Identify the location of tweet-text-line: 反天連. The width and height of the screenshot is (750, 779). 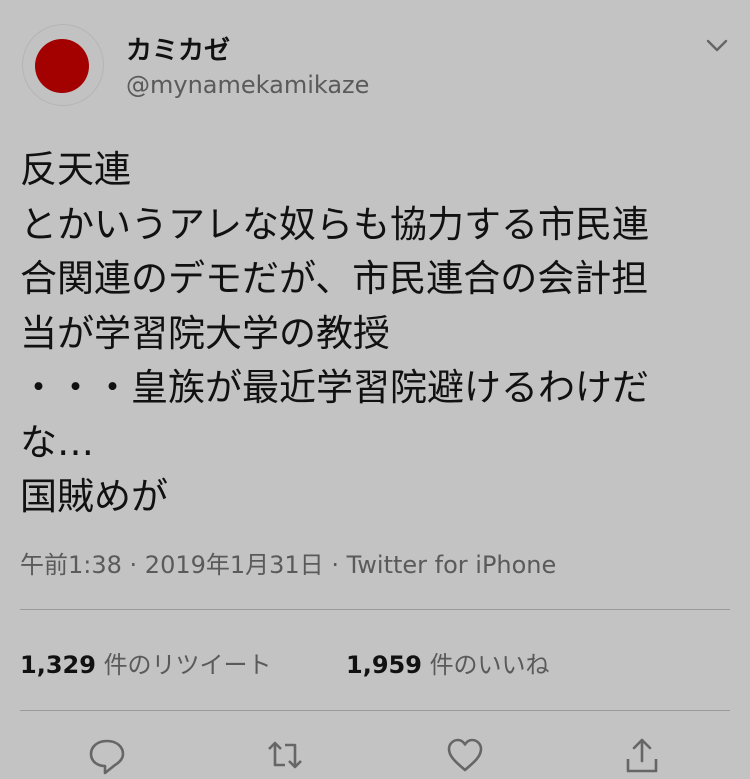
(75, 169).